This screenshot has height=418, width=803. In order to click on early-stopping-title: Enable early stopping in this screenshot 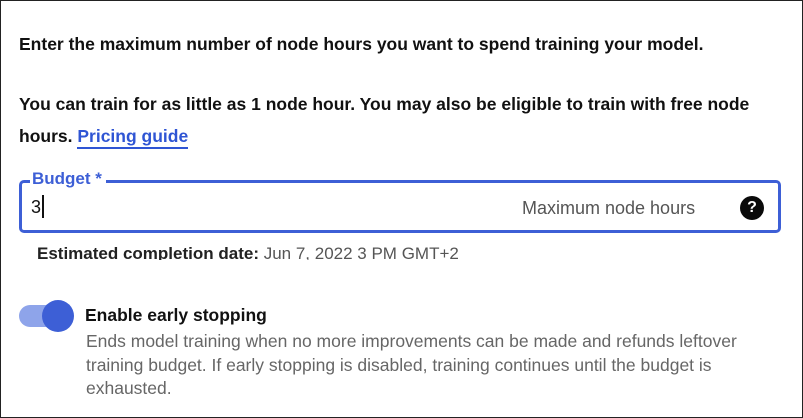, I will do `click(176, 315)`.